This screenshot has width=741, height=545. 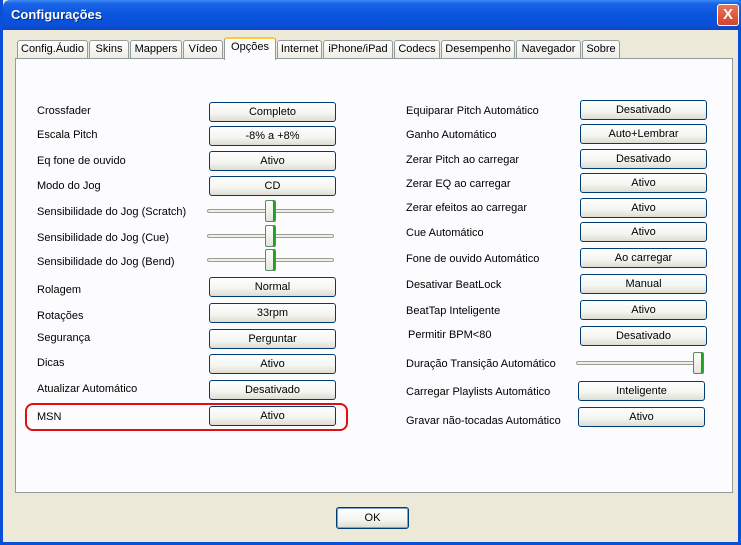 I want to click on carregar-playlists-label: Carregar Playlists Automático, so click(x=478, y=392).